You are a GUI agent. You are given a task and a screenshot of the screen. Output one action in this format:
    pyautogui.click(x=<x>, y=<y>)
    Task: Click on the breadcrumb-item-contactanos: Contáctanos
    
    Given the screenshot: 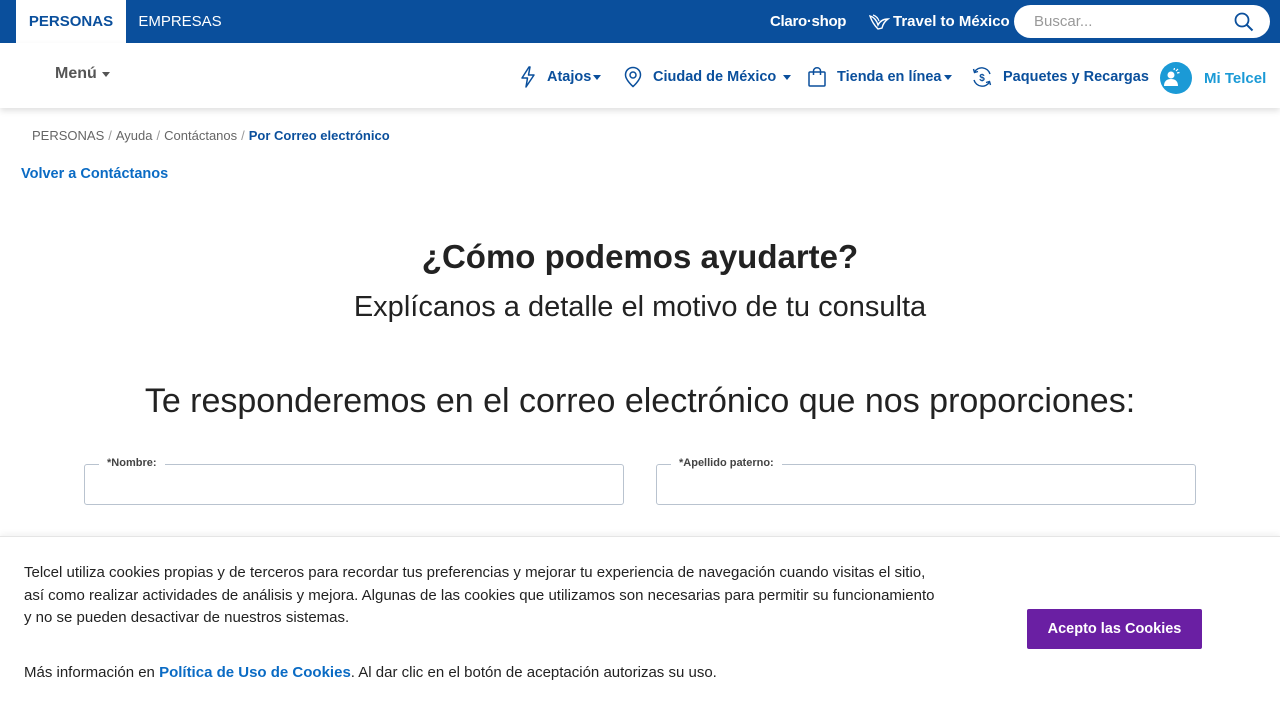 What is the action you would take?
    pyautogui.click(x=200, y=135)
    